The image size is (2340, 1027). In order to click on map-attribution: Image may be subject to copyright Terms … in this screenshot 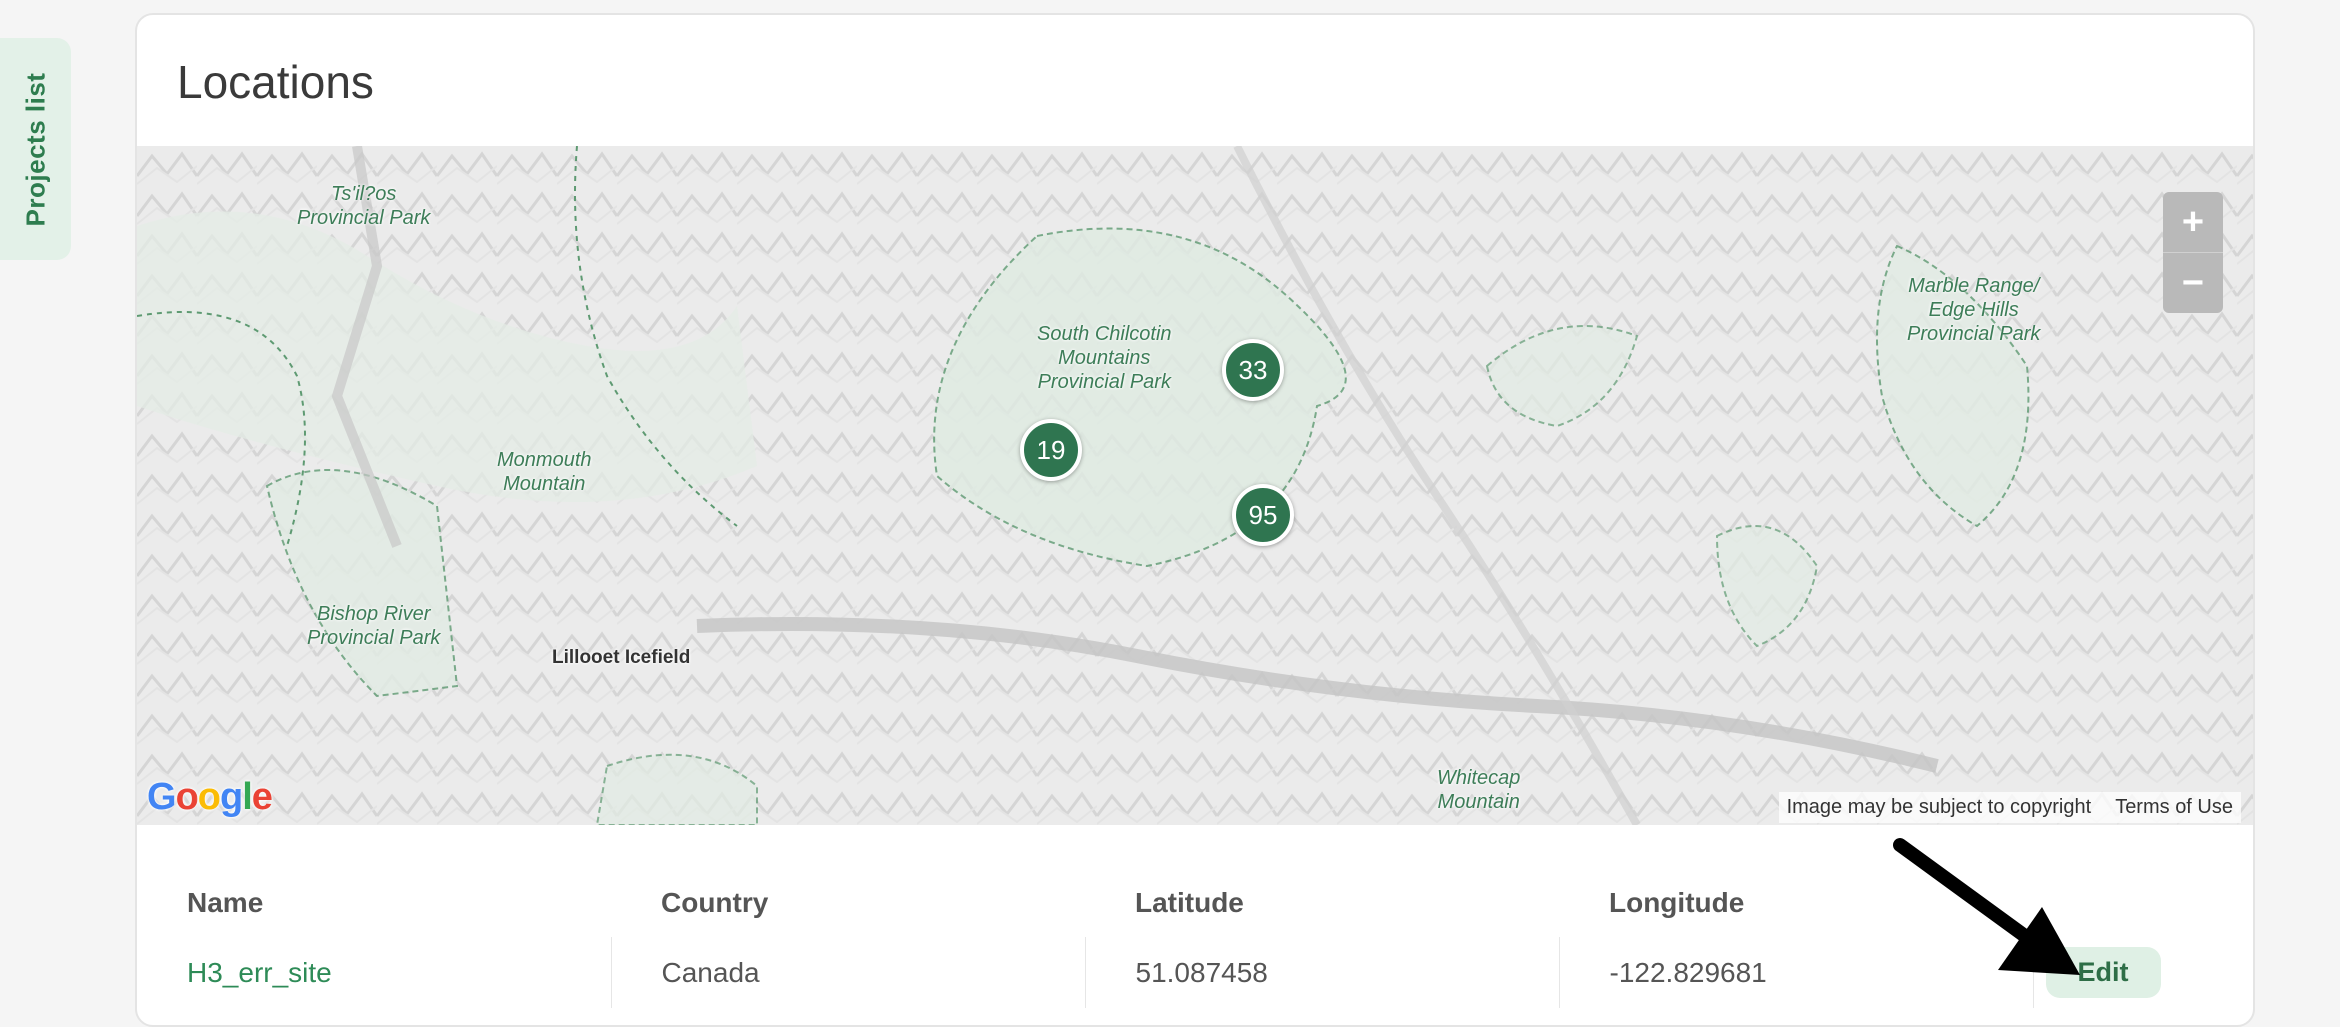, I will do `click(2009, 807)`.